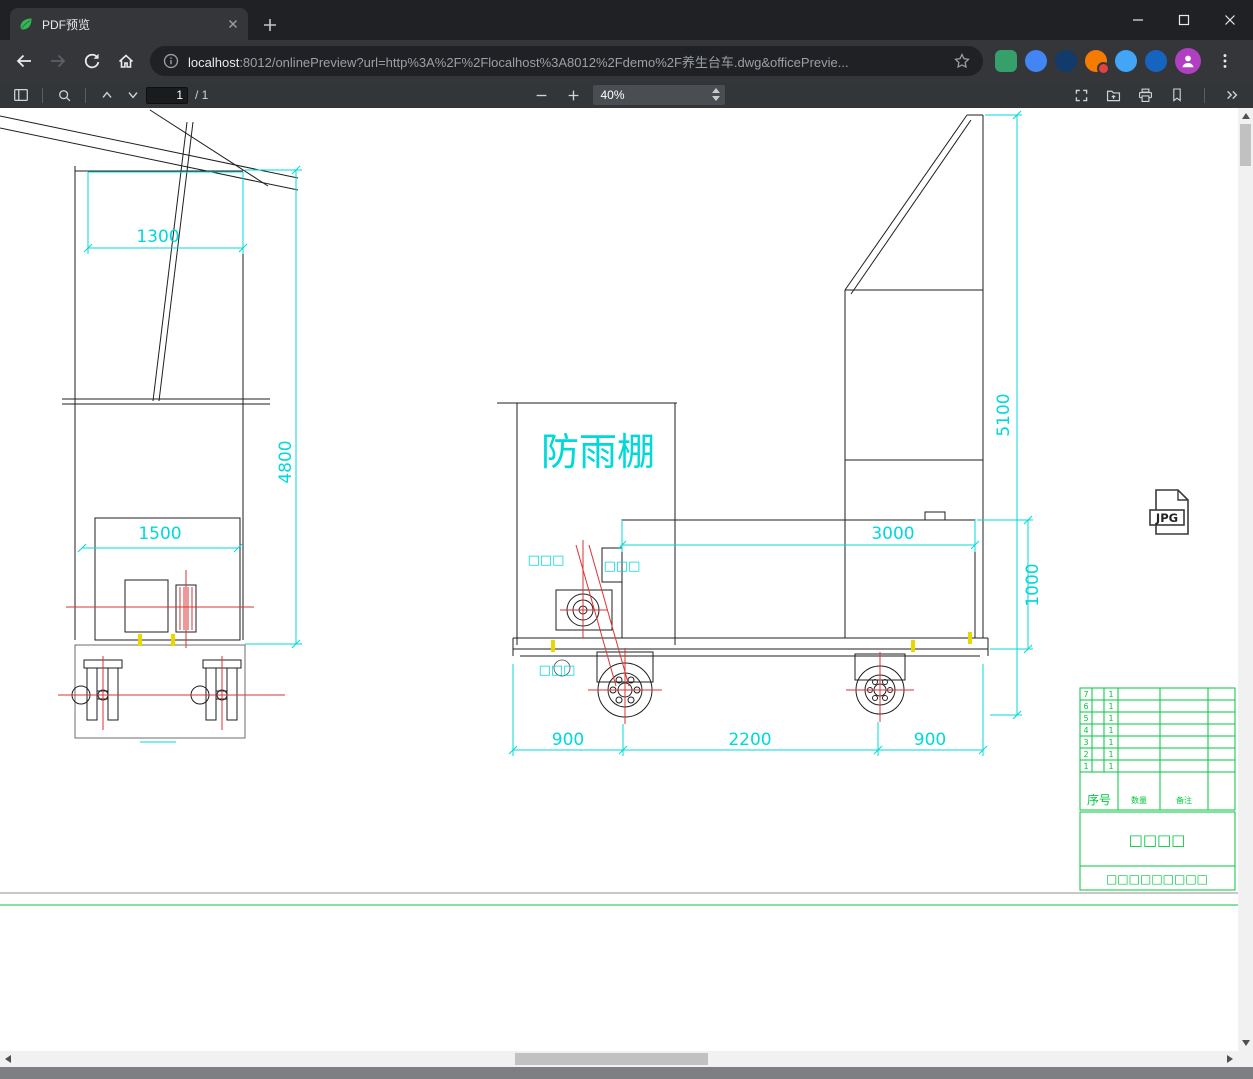  What do you see at coordinates (1085, 718) in the screenshot?
I see `title-block-row-number: 5` at bounding box center [1085, 718].